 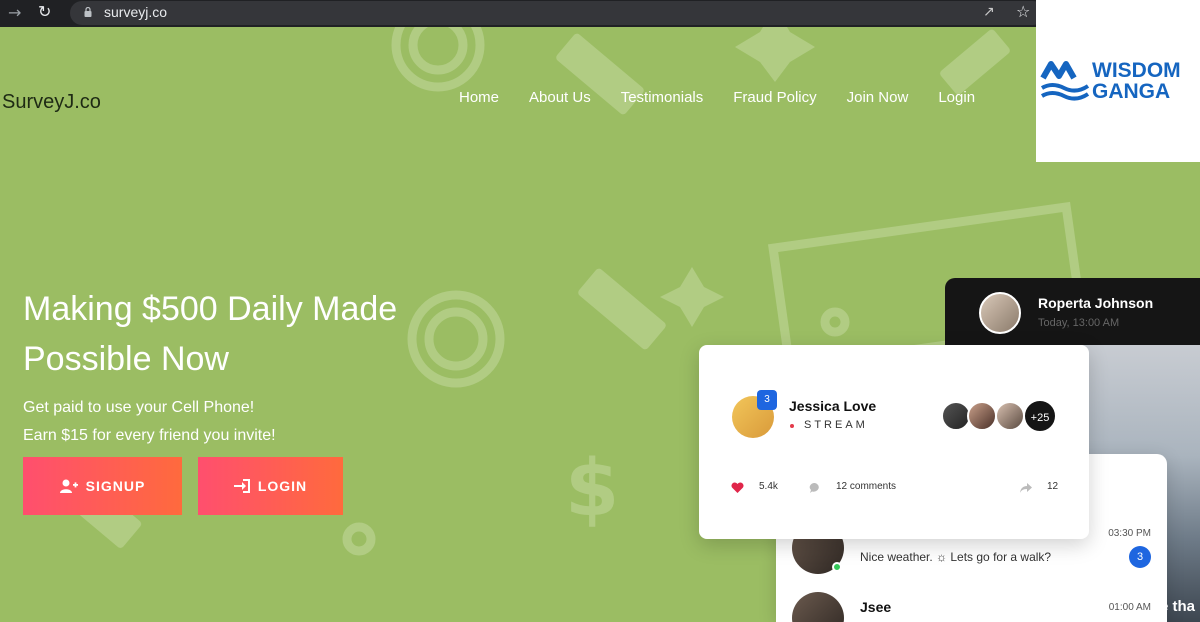 What do you see at coordinates (1026, 488) in the screenshot?
I see `share-arrow-icon` at bounding box center [1026, 488].